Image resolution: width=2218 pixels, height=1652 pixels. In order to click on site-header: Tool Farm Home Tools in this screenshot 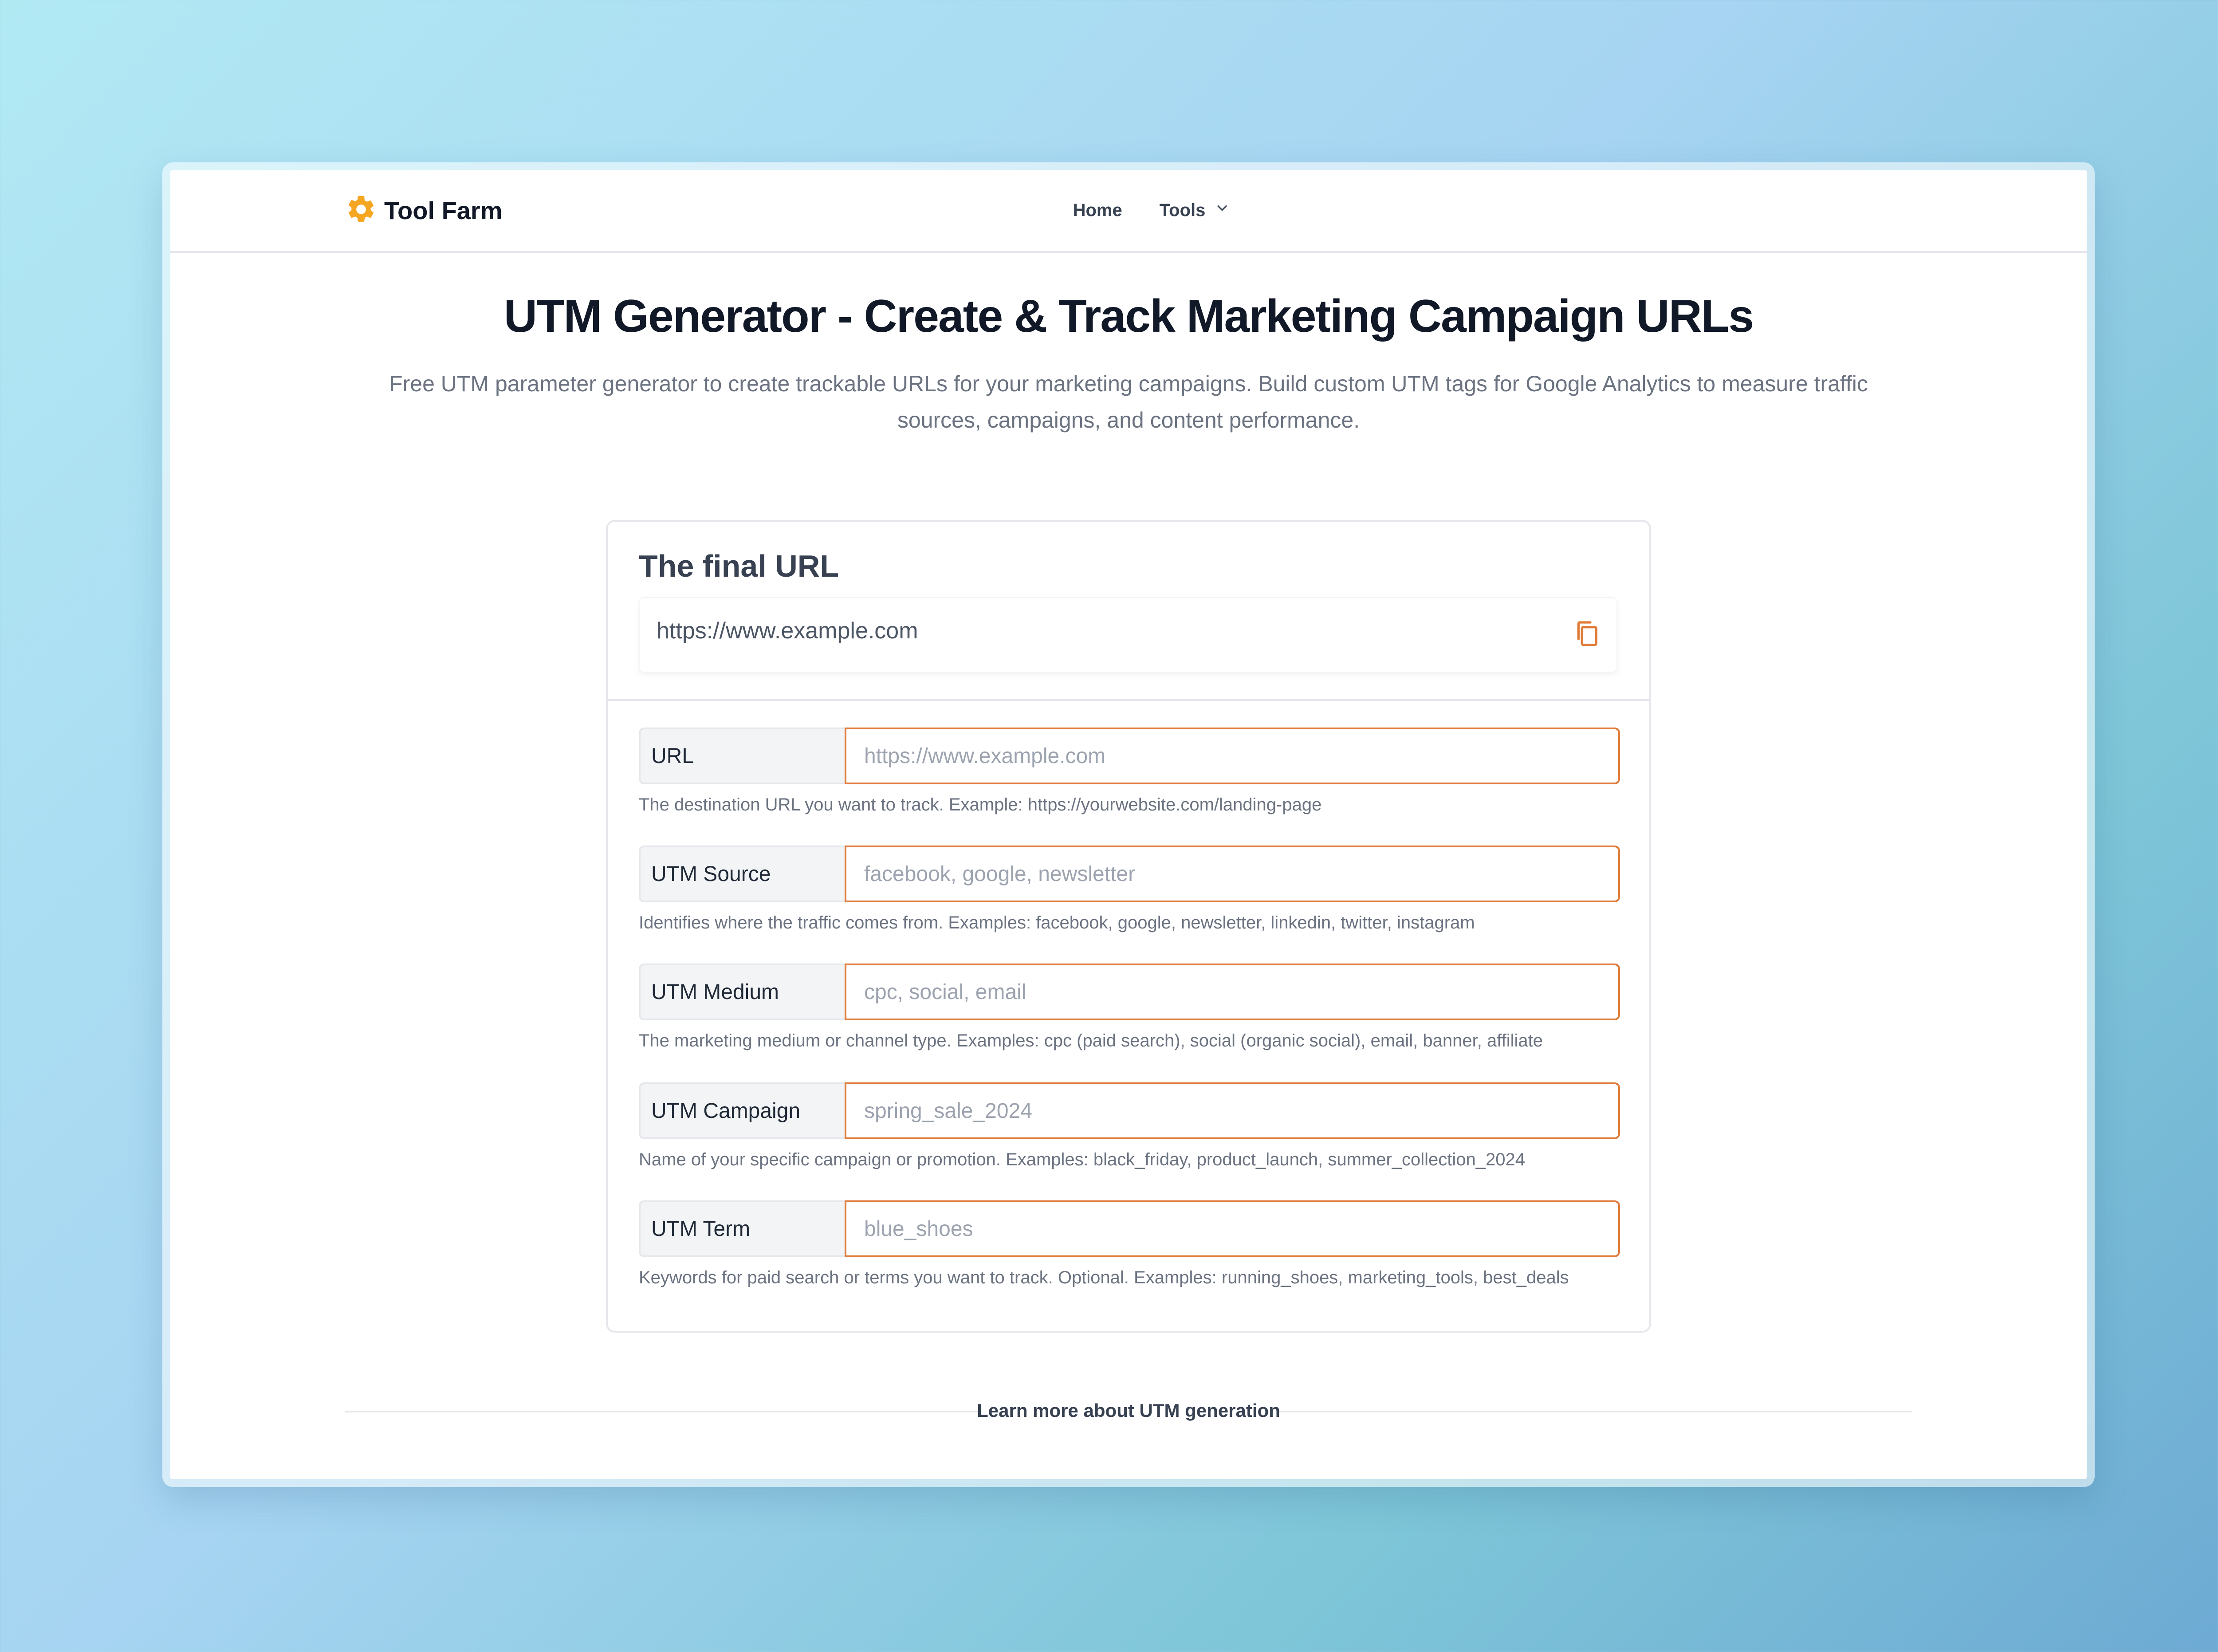, I will do `click(1128, 212)`.